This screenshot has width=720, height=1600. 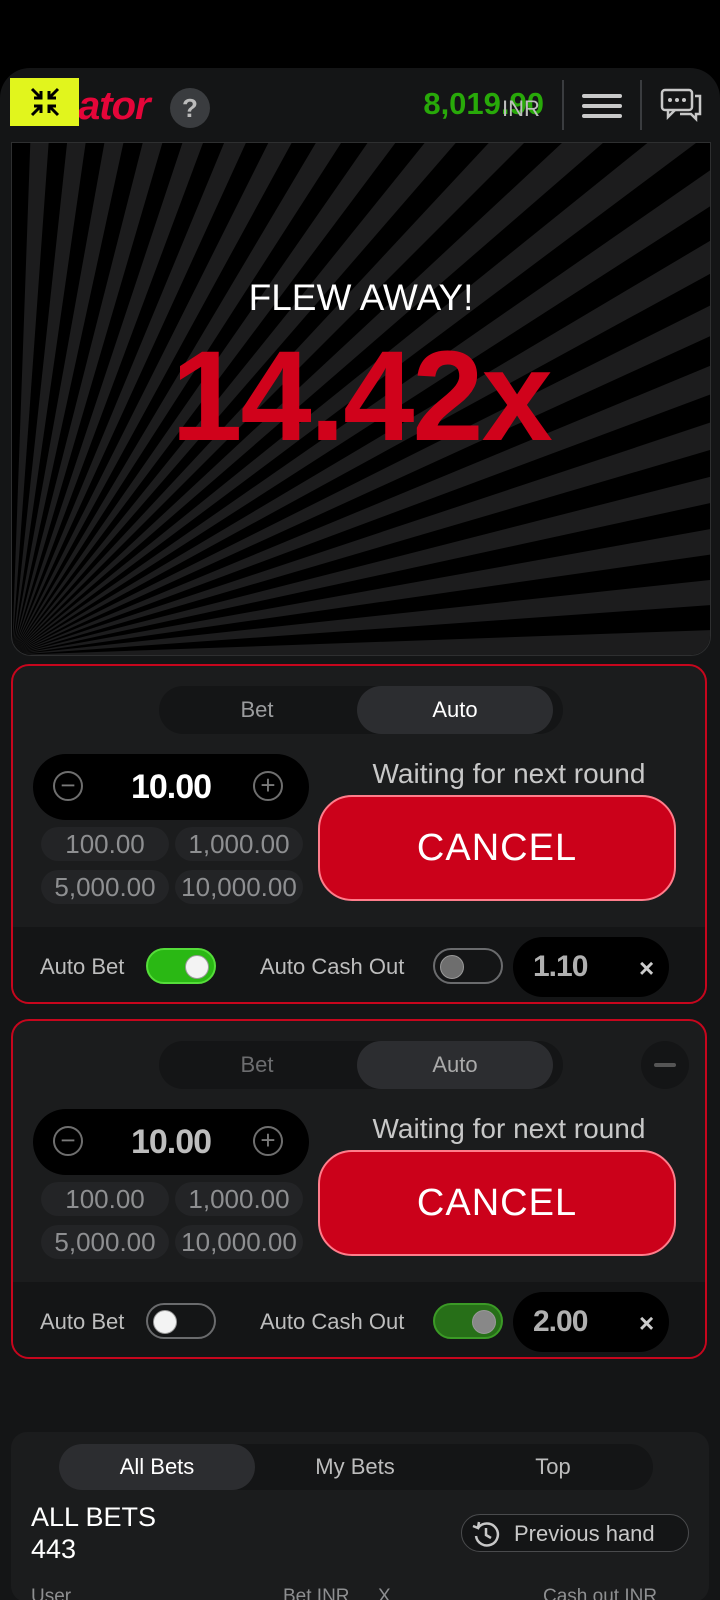 What do you see at coordinates (591, 1322) in the screenshot?
I see `cashout-multiplier-field: 2.00 ×` at bounding box center [591, 1322].